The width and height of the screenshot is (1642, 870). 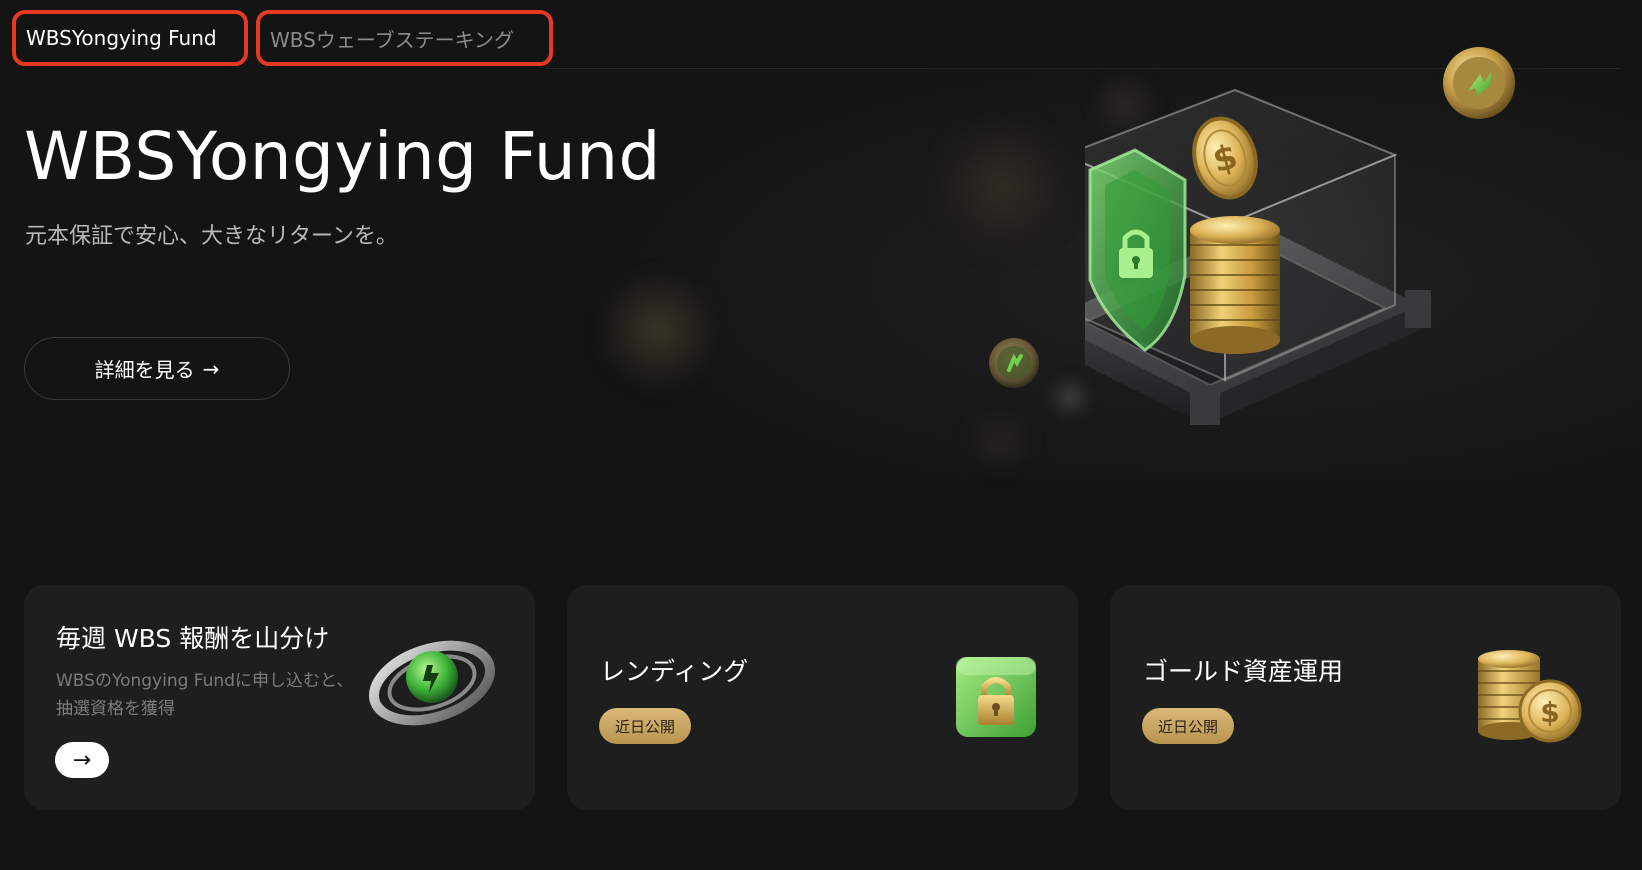 What do you see at coordinates (130, 38) in the screenshot?
I see `tab-wbs-yongying-fund: WBSYongying Fund` at bounding box center [130, 38].